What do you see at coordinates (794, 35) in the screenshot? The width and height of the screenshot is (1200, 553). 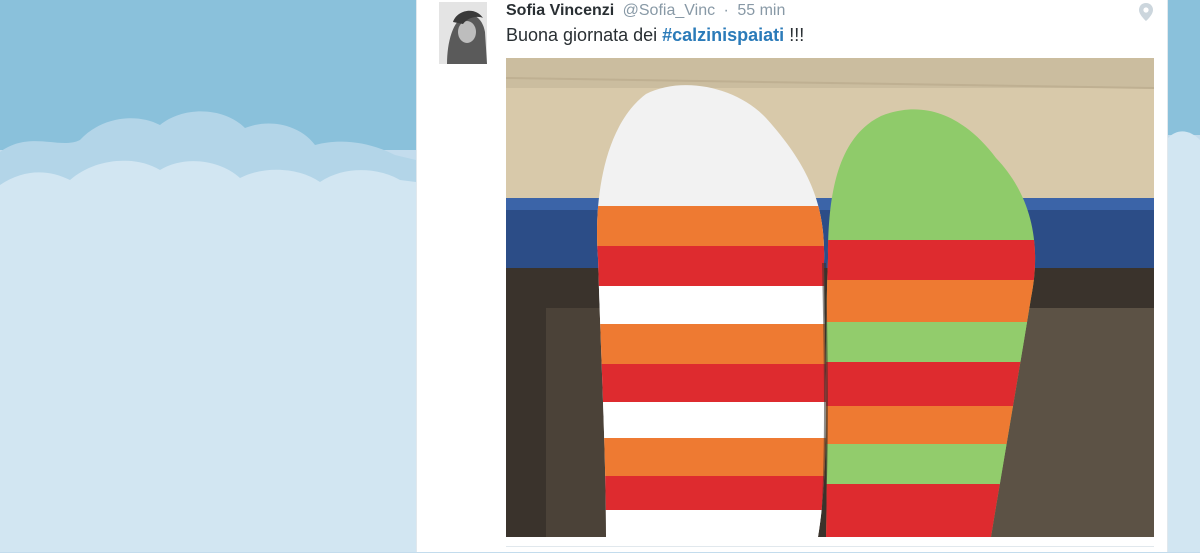 I see `tweet-text-after: !!!` at bounding box center [794, 35].